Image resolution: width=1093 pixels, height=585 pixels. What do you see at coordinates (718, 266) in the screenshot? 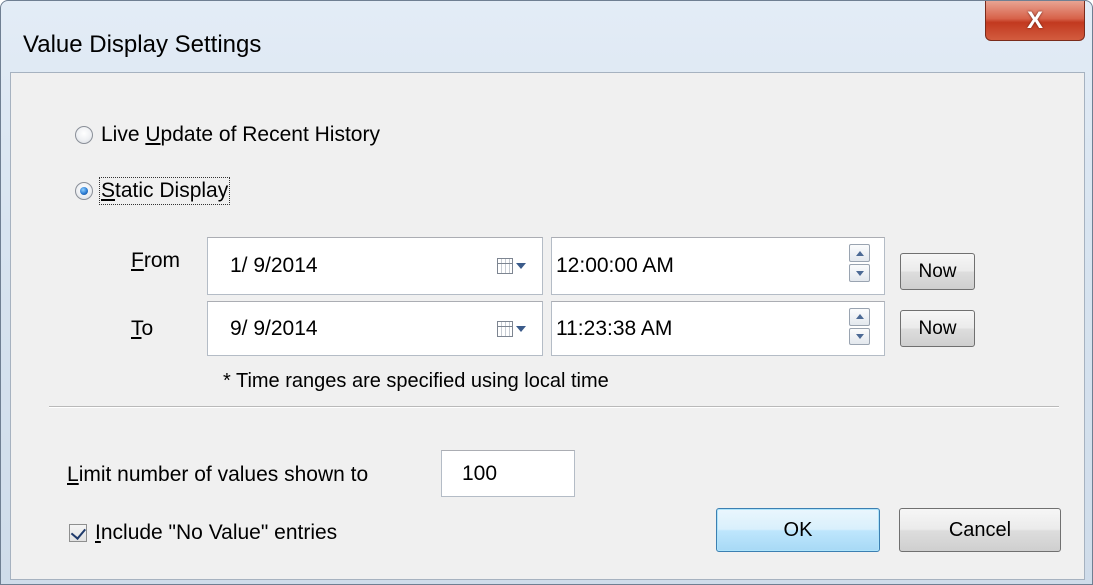
I see `from-time-field: 12:00:00 AM` at bounding box center [718, 266].